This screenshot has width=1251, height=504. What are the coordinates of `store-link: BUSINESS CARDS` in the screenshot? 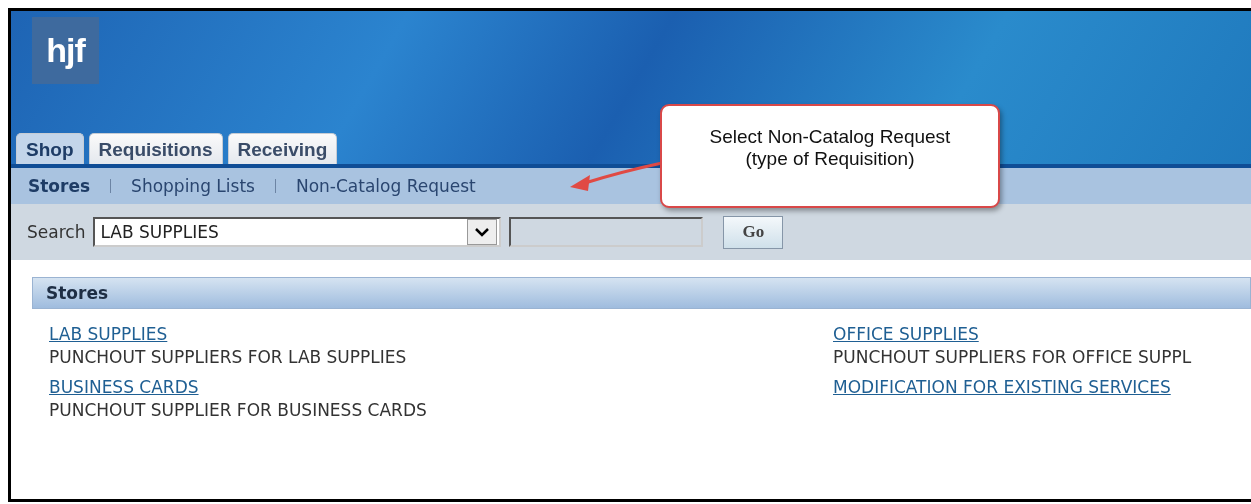 It's located at (124, 387).